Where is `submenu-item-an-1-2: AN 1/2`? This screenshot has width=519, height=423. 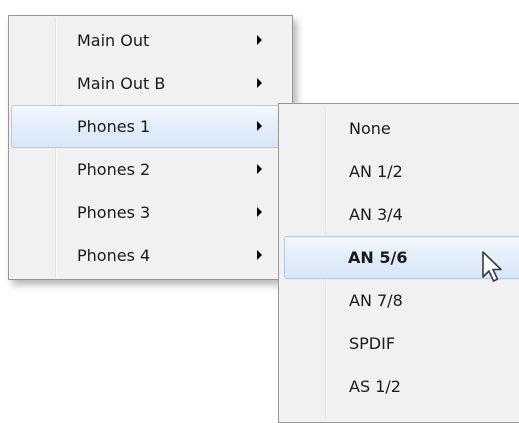 submenu-item-an-1-2: AN 1/2 is located at coordinates (400, 171).